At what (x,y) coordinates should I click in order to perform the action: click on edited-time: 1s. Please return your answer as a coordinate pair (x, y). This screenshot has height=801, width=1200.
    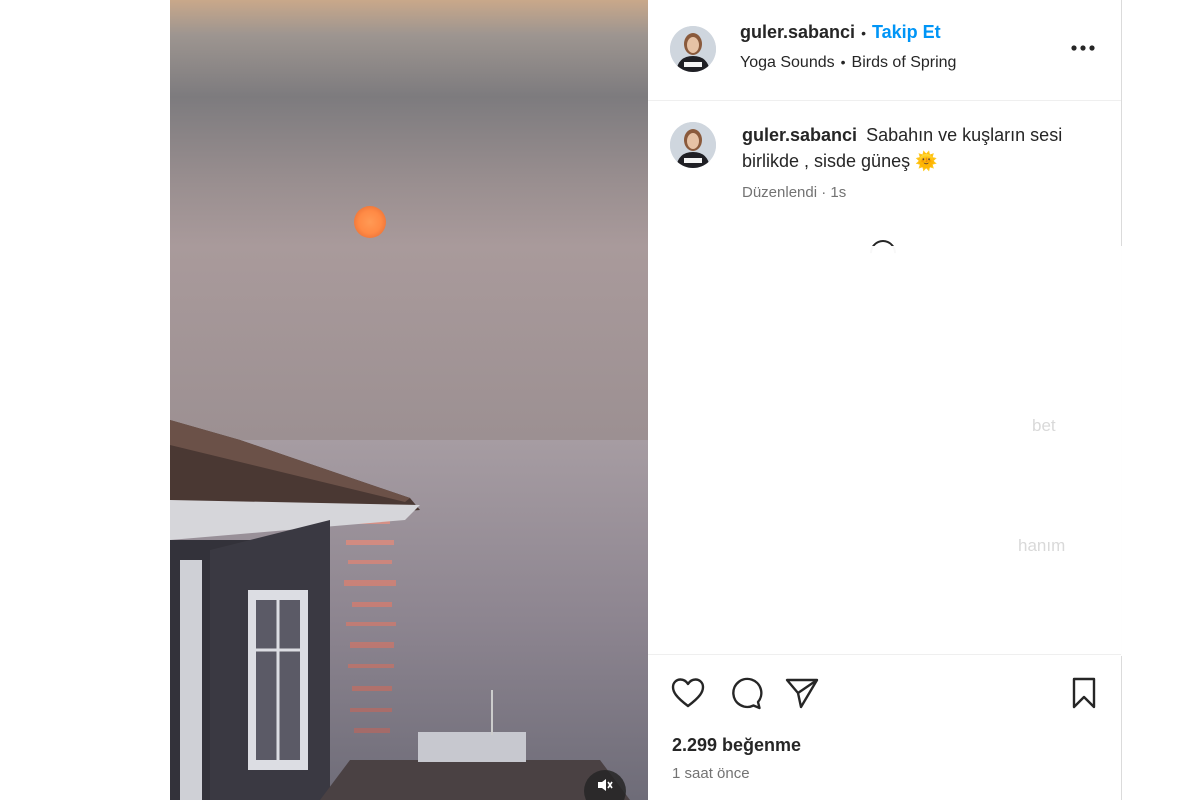
    Looking at the image, I should click on (838, 192).